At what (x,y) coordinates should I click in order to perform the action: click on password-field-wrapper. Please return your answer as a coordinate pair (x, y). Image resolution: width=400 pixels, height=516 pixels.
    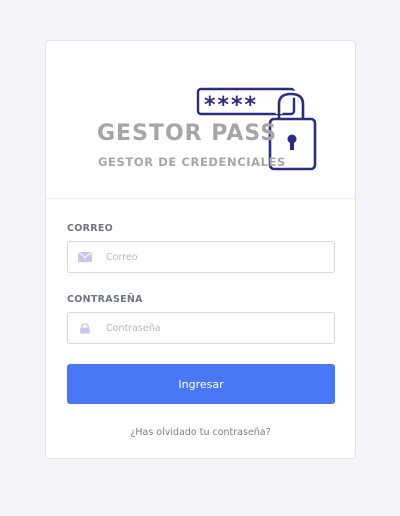
    Looking at the image, I should click on (201, 328).